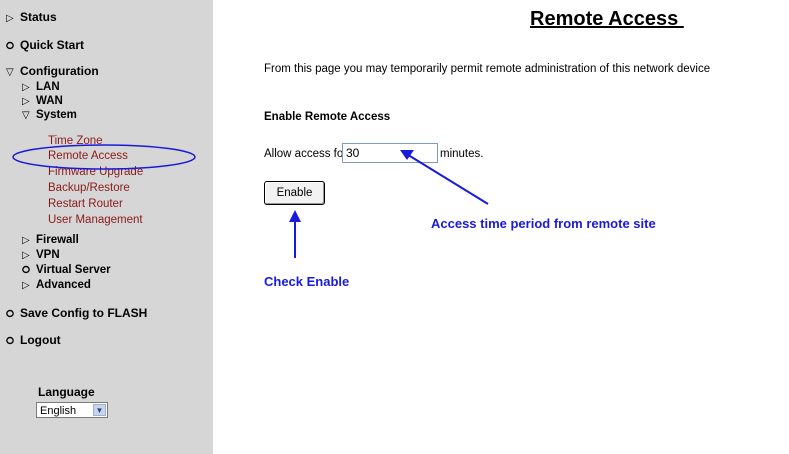 The height and width of the screenshot is (454, 789). Describe the element at coordinates (294, 193) in the screenshot. I see `enable-button: Enable` at that location.